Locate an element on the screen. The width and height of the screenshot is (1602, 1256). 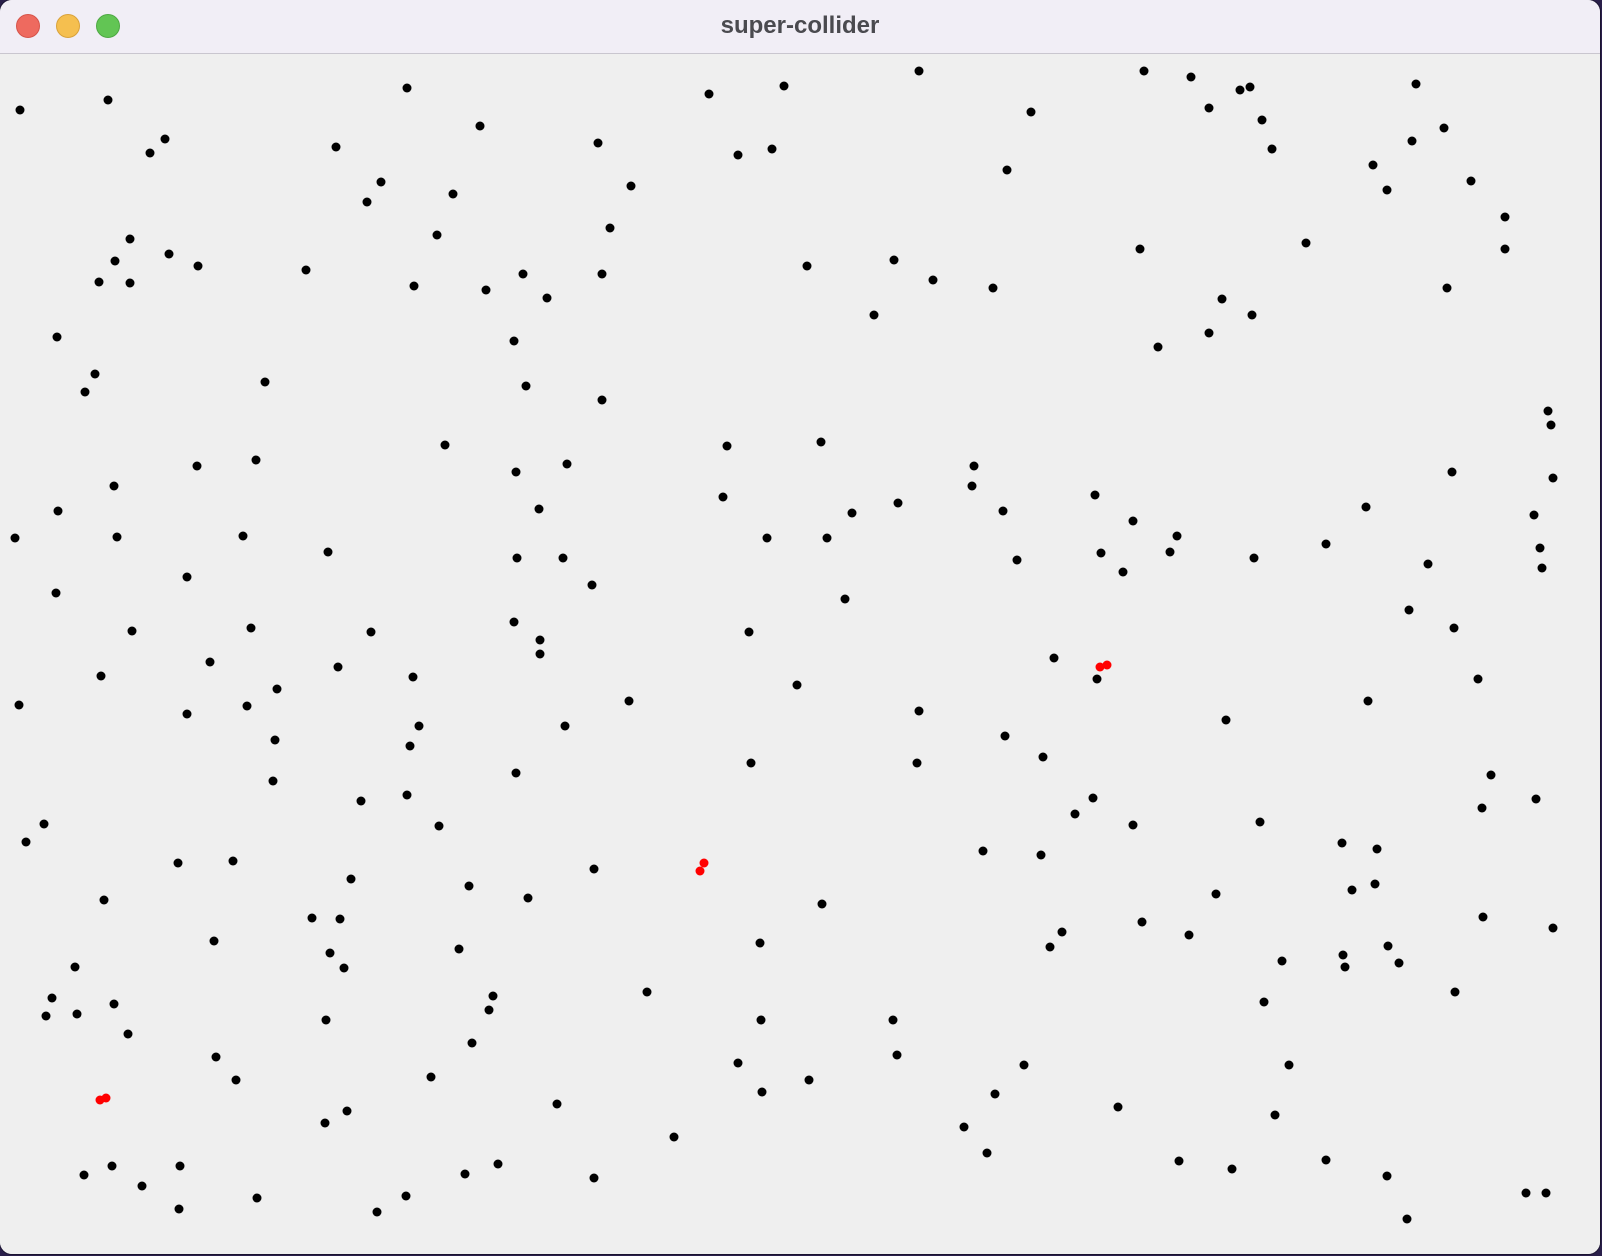
title-bar: super-collider is located at coordinates (800, 27).